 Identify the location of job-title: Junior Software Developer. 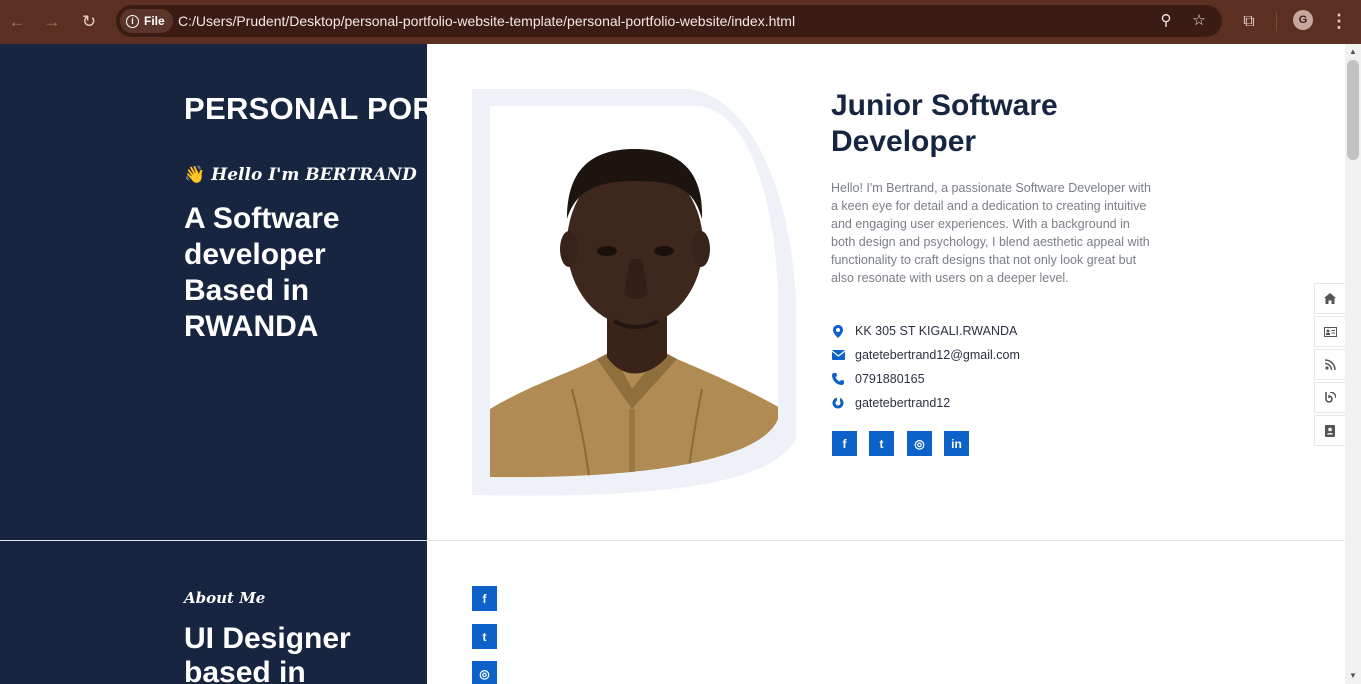
(944, 123).